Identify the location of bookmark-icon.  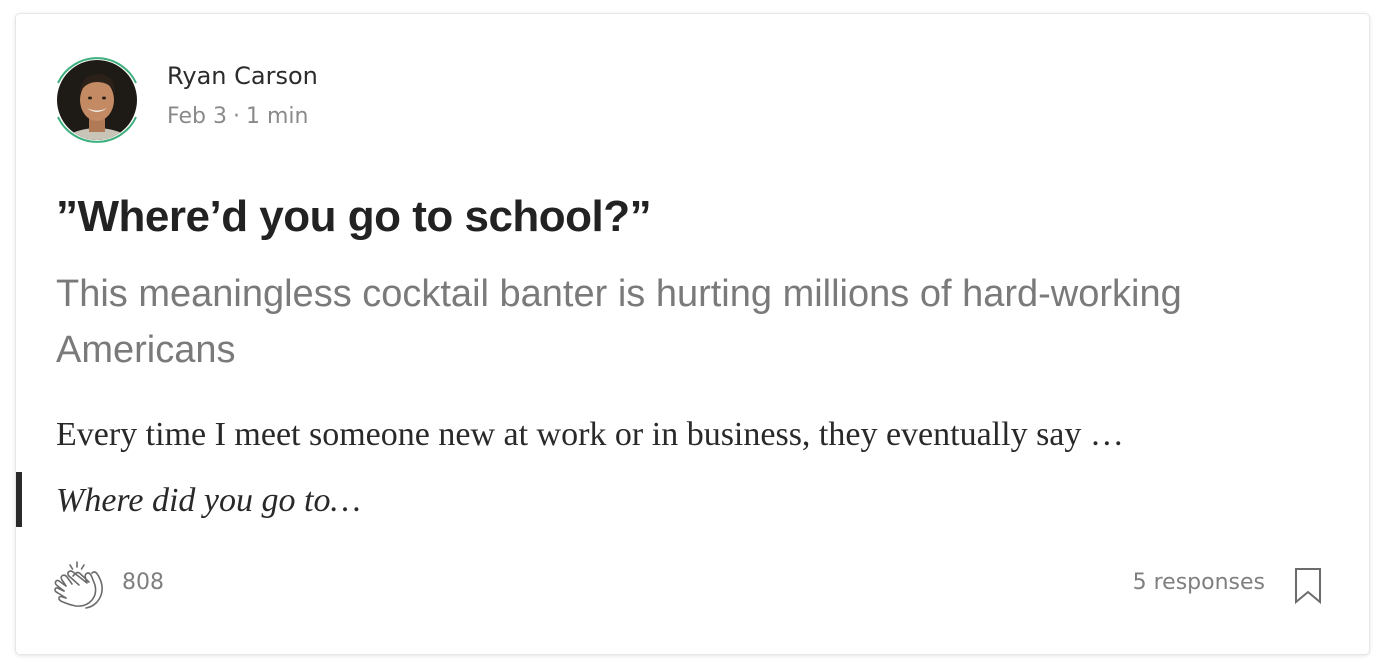
(1308, 586).